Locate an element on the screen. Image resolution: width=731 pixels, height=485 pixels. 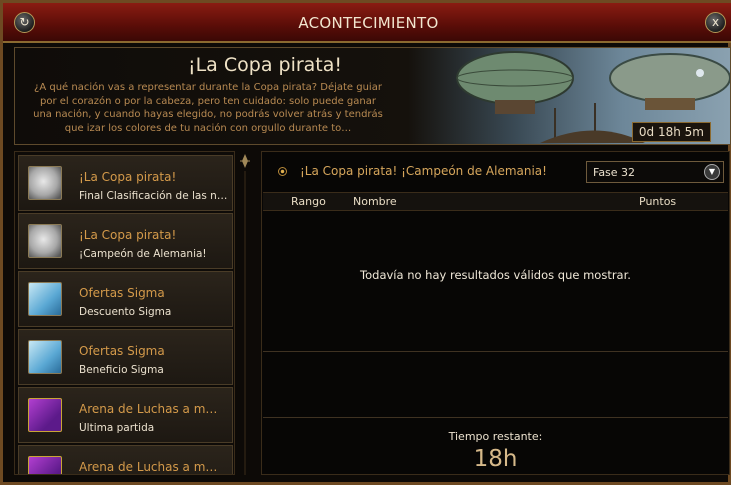
column-name: Nombre is located at coordinates (375, 201).